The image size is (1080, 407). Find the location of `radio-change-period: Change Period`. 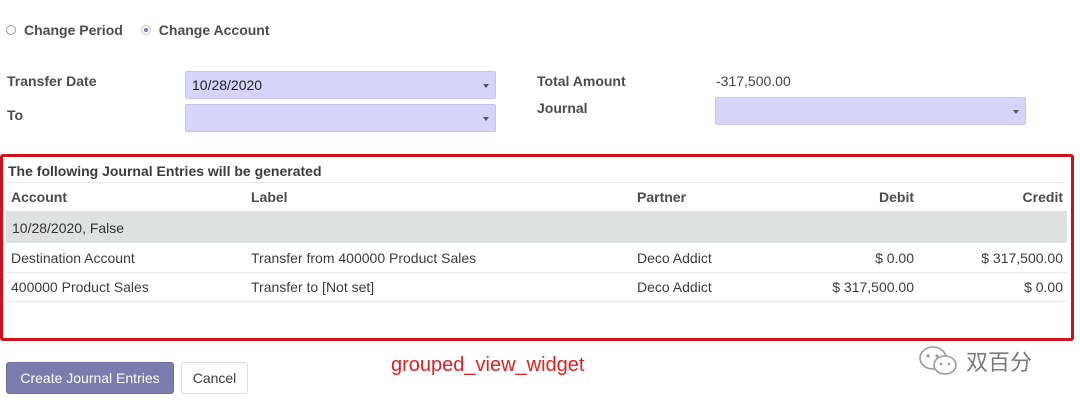

radio-change-period: Change Period is located at coordinates (64, 30).